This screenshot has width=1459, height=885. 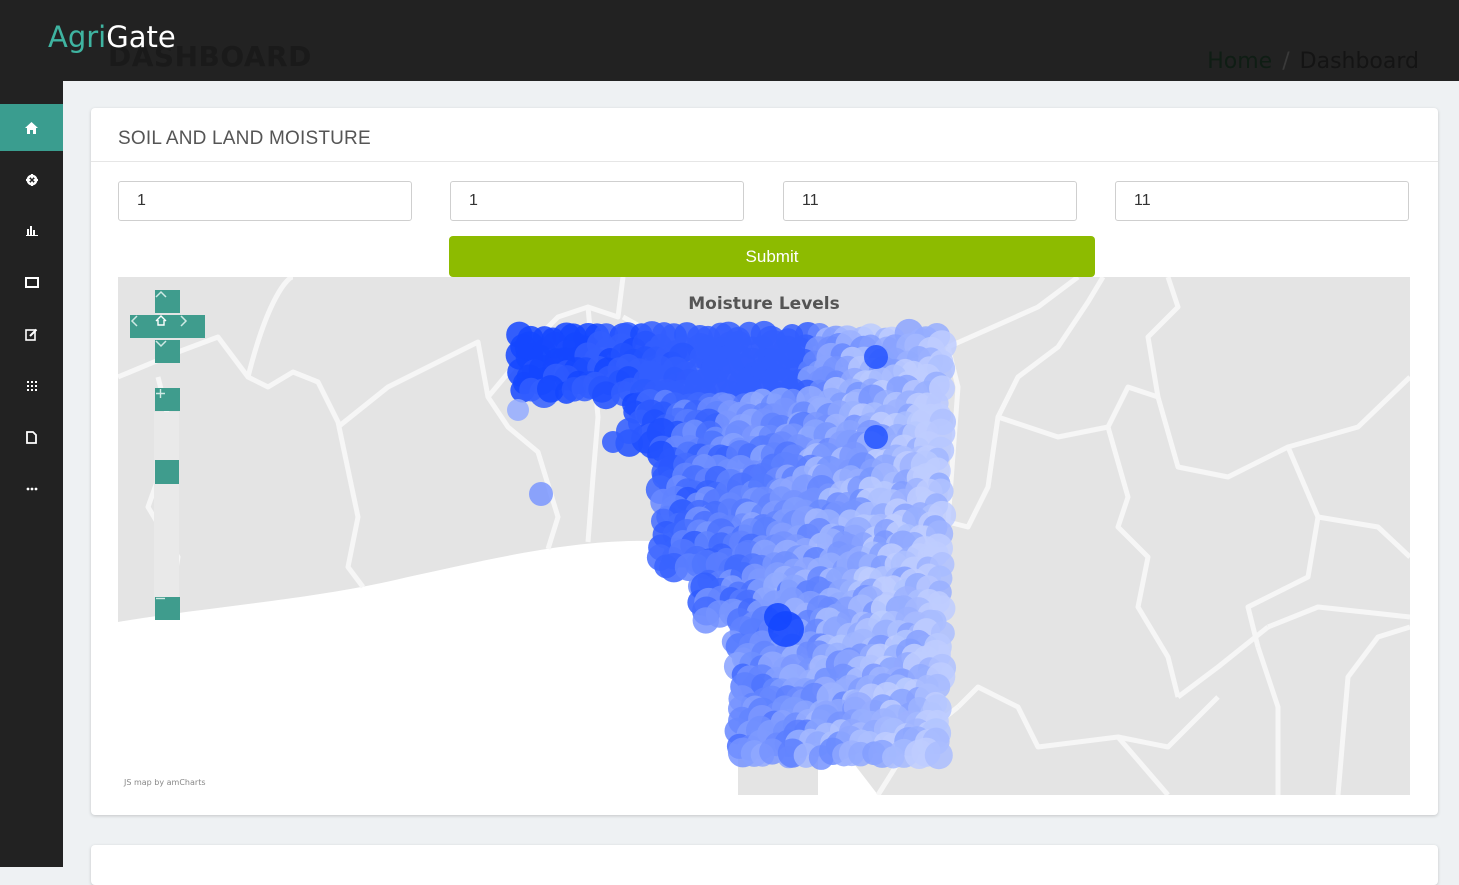 I want to click on submit-button: Submit, so click(x=772, y=256).